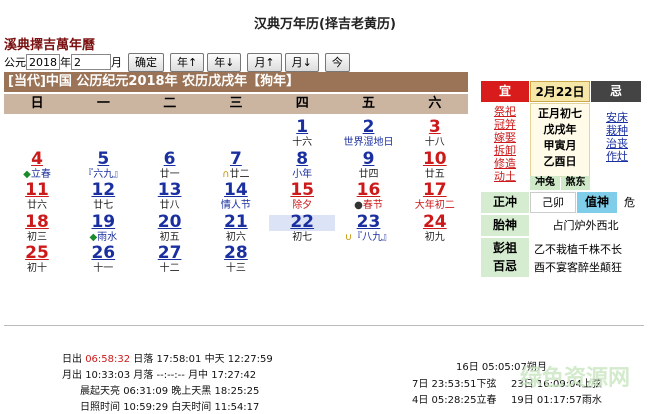 This screenshot has height=414, width=650. Describe the element at coordinates (37, 158) in the screenshot. I see `day-number: 4` at that location.